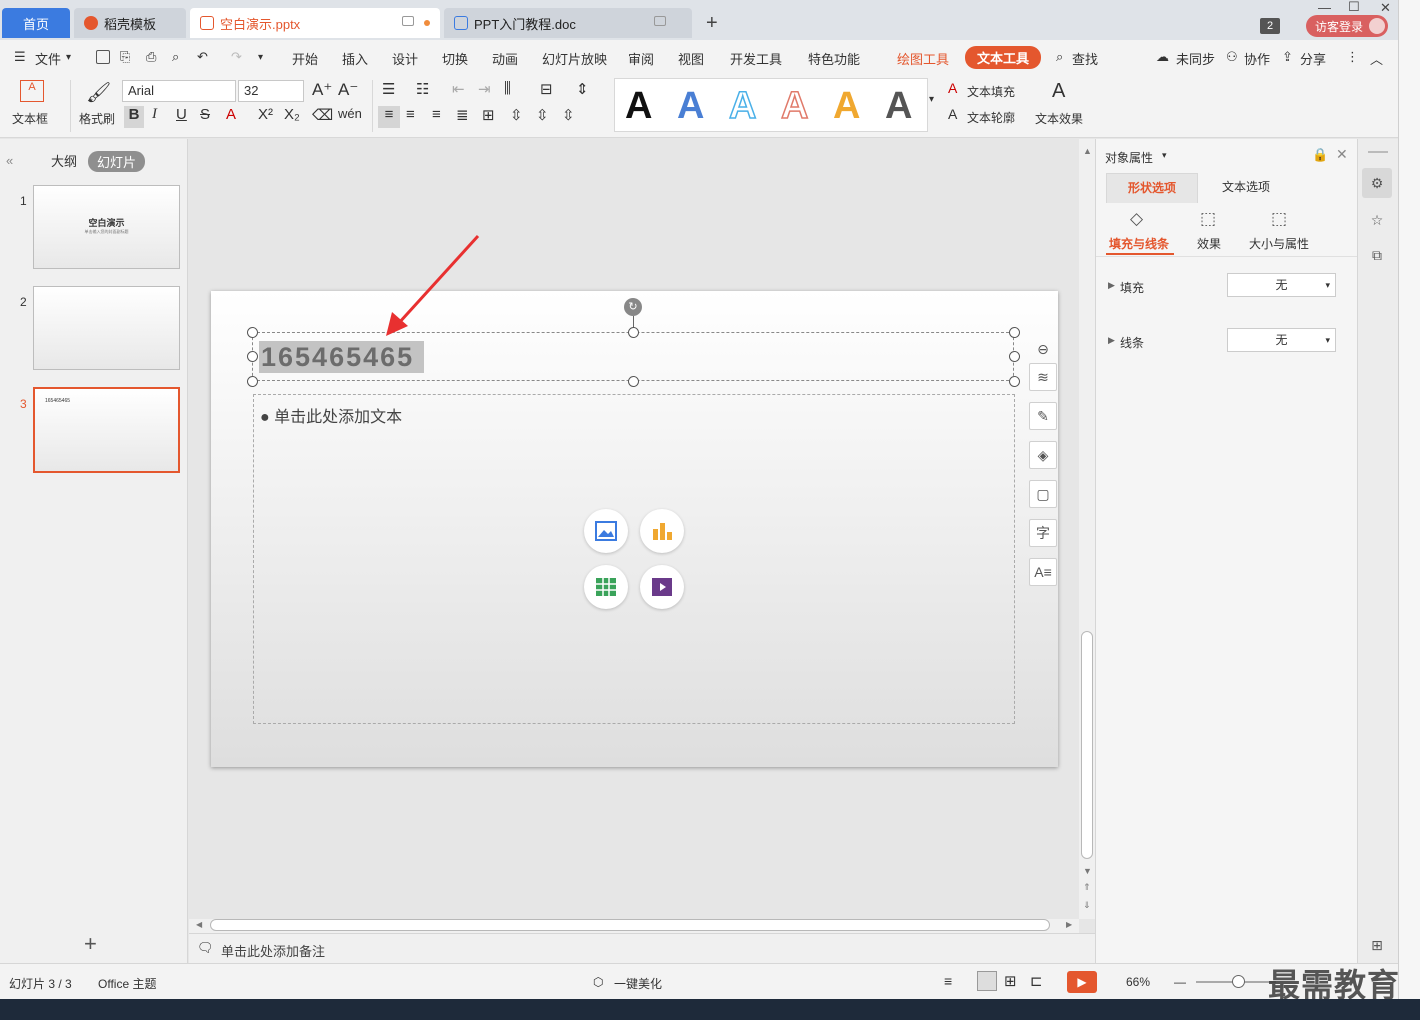 This screenshot has height=1020, width=1420. I want to click on underline-button: U, so click(181, 114).